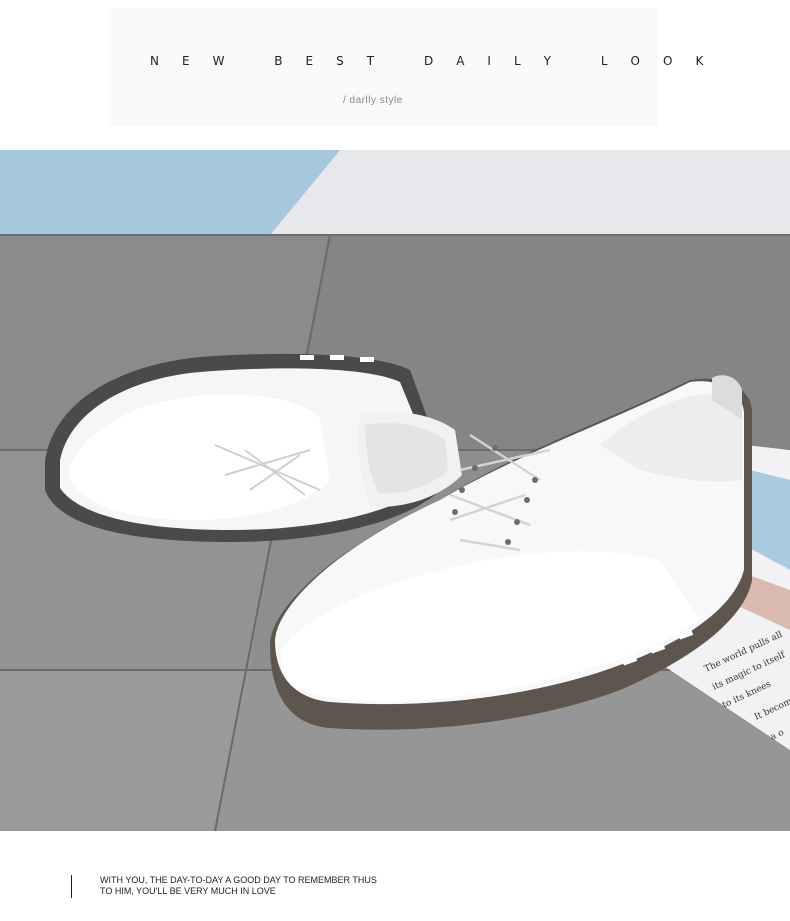  Describe the element at coordinates (125, 750) in the screenshot. I see `floor-tile` at that location.